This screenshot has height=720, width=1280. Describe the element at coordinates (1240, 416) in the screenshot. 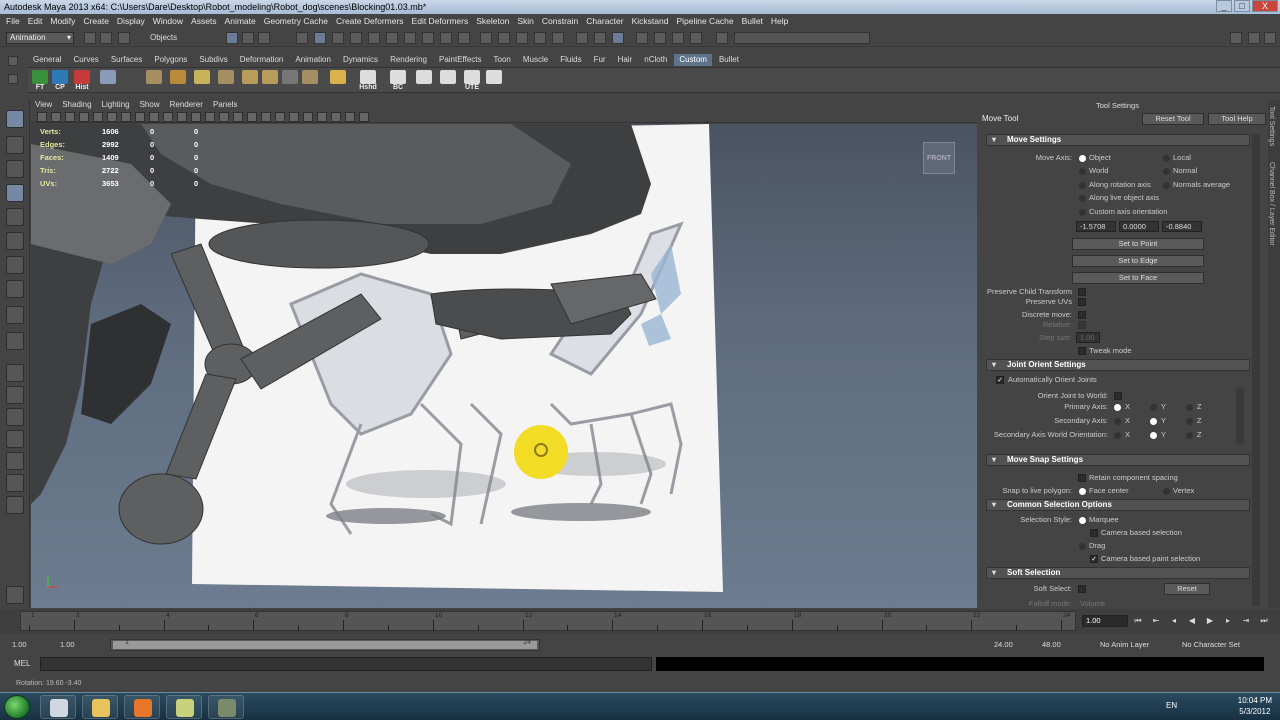

I see `joint-orient-scrollbar` at that location.